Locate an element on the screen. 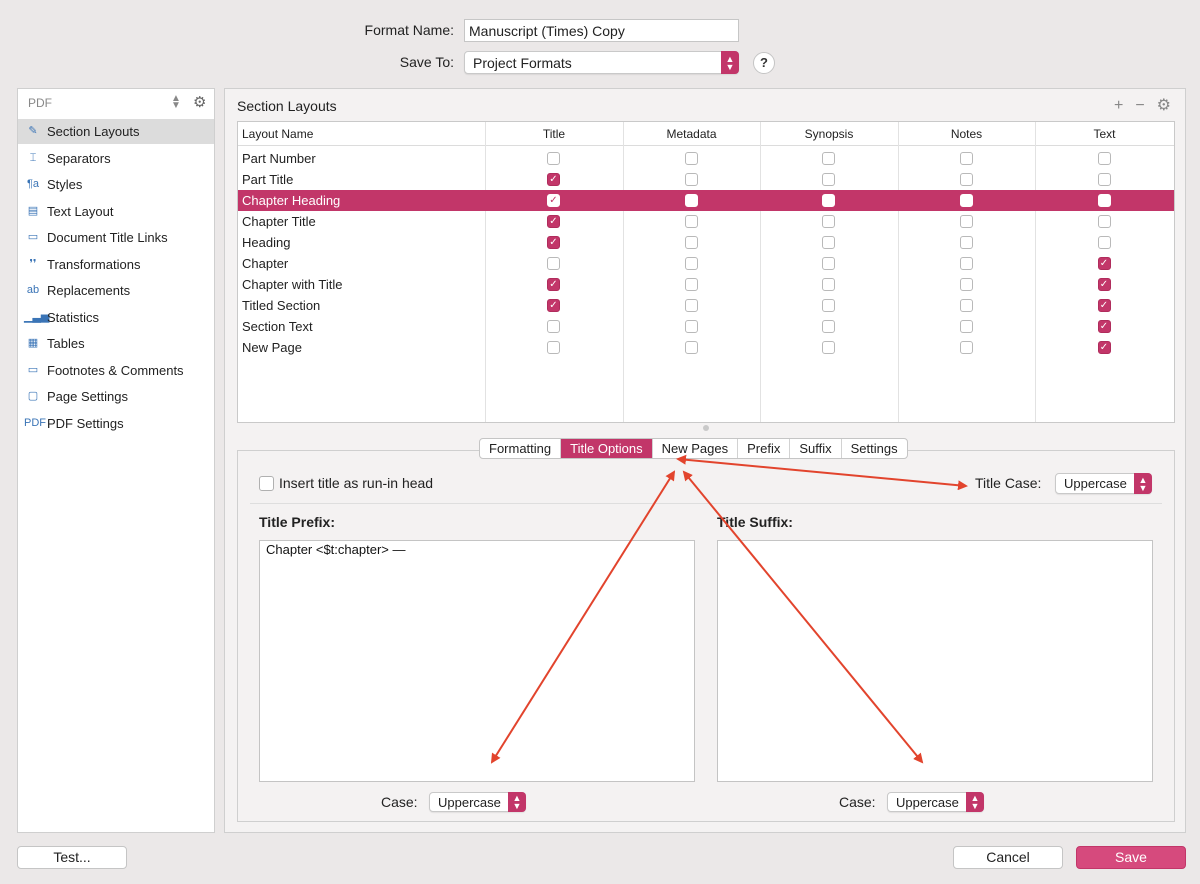 The image size is (1200, 884). column-header: Text is located at coordinates (1104, 134).